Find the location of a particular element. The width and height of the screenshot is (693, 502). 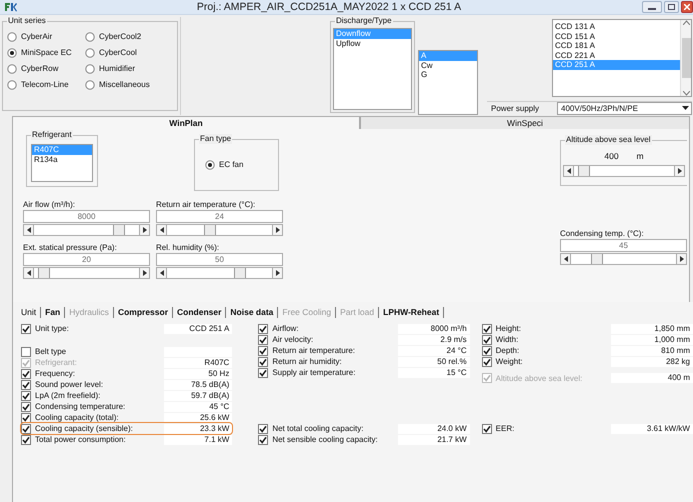

field-label: Refrigerant: is located at coordinates (56, 363).